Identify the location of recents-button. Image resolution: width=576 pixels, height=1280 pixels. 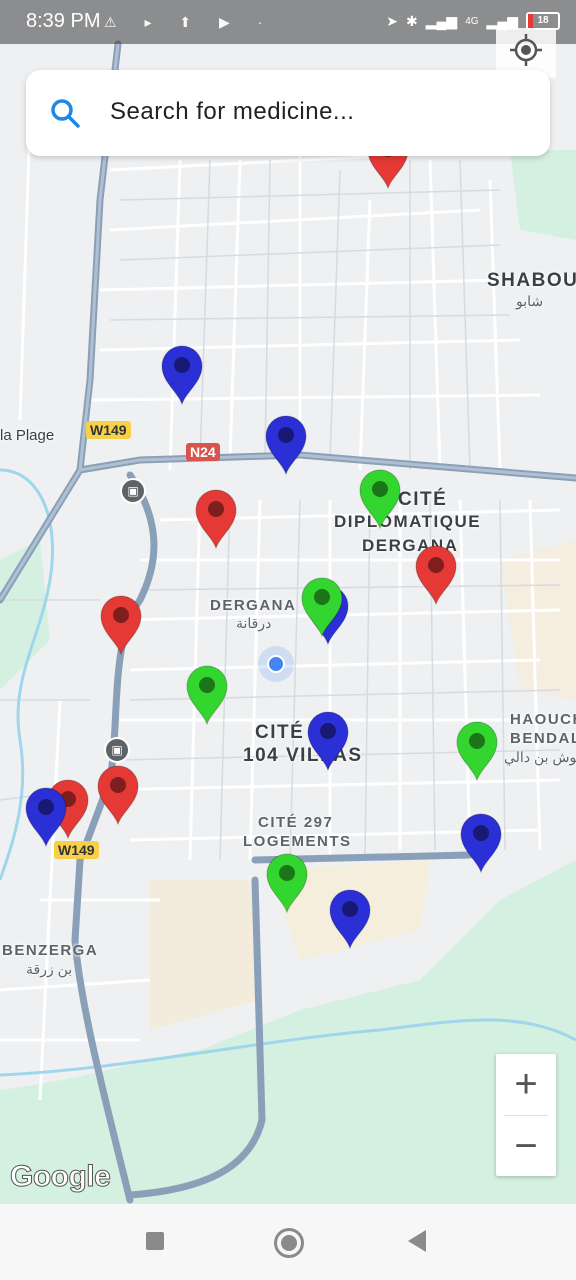
(155, 1241).